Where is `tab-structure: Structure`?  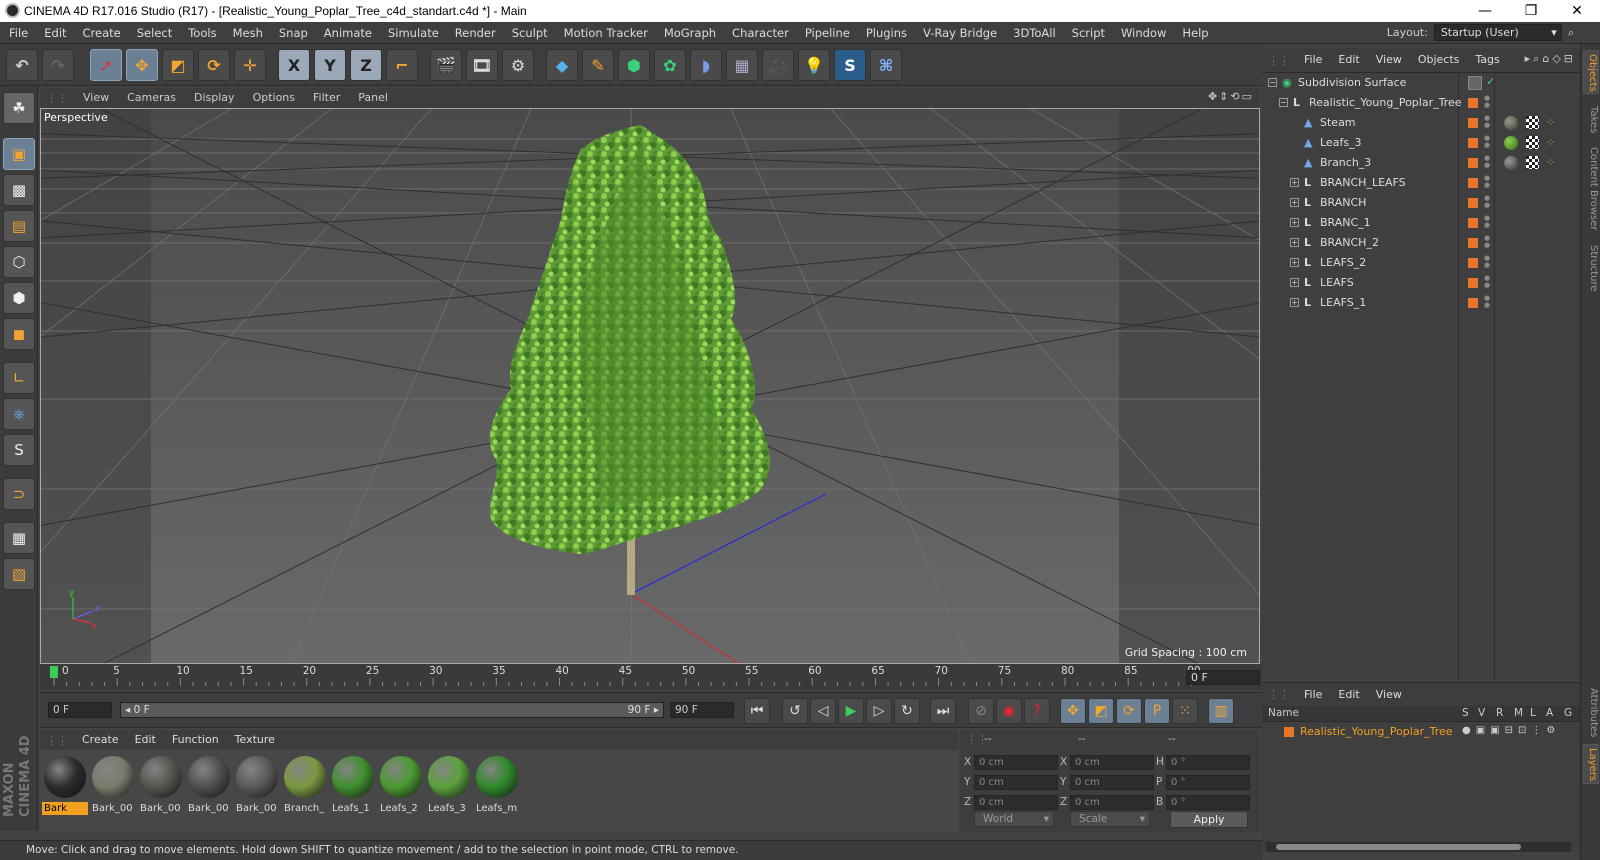
tab-structure: Structure is located at coordinates (1591, 268).